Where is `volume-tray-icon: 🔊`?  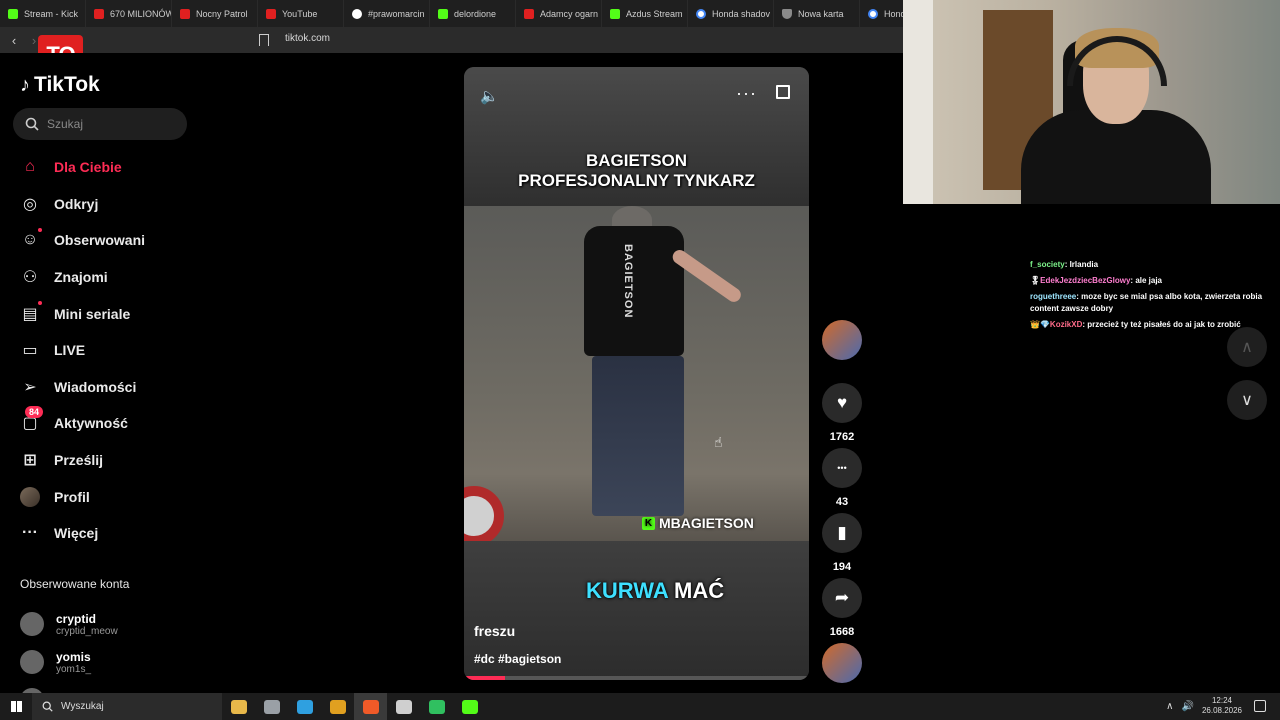
volume-tray-icon: 🔊 is located at coordinates (1188, 706).